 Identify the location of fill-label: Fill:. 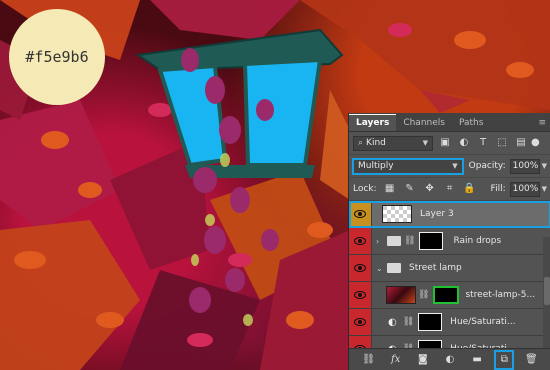
(498, 189).